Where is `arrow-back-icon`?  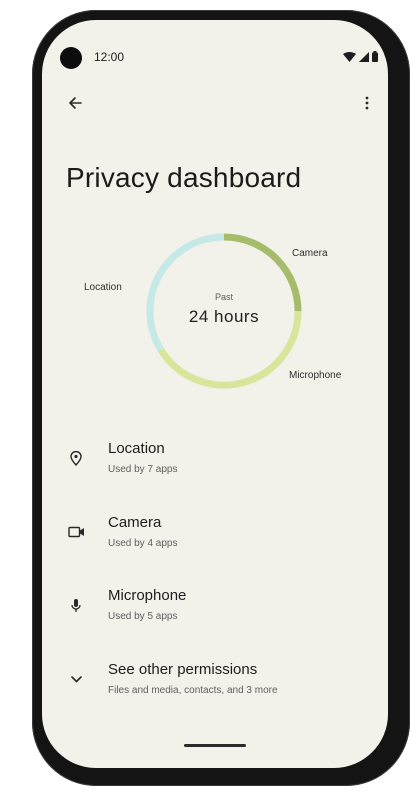
arrow-back-icon is located at coordinates (75, 103).